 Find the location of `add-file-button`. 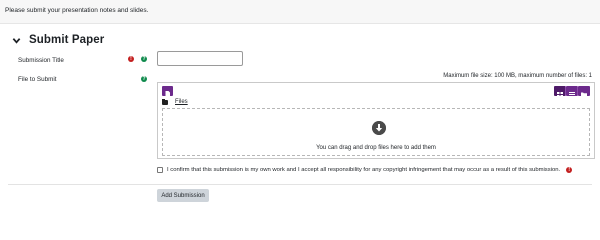

add-file-button is located at coordinates (167, 91).